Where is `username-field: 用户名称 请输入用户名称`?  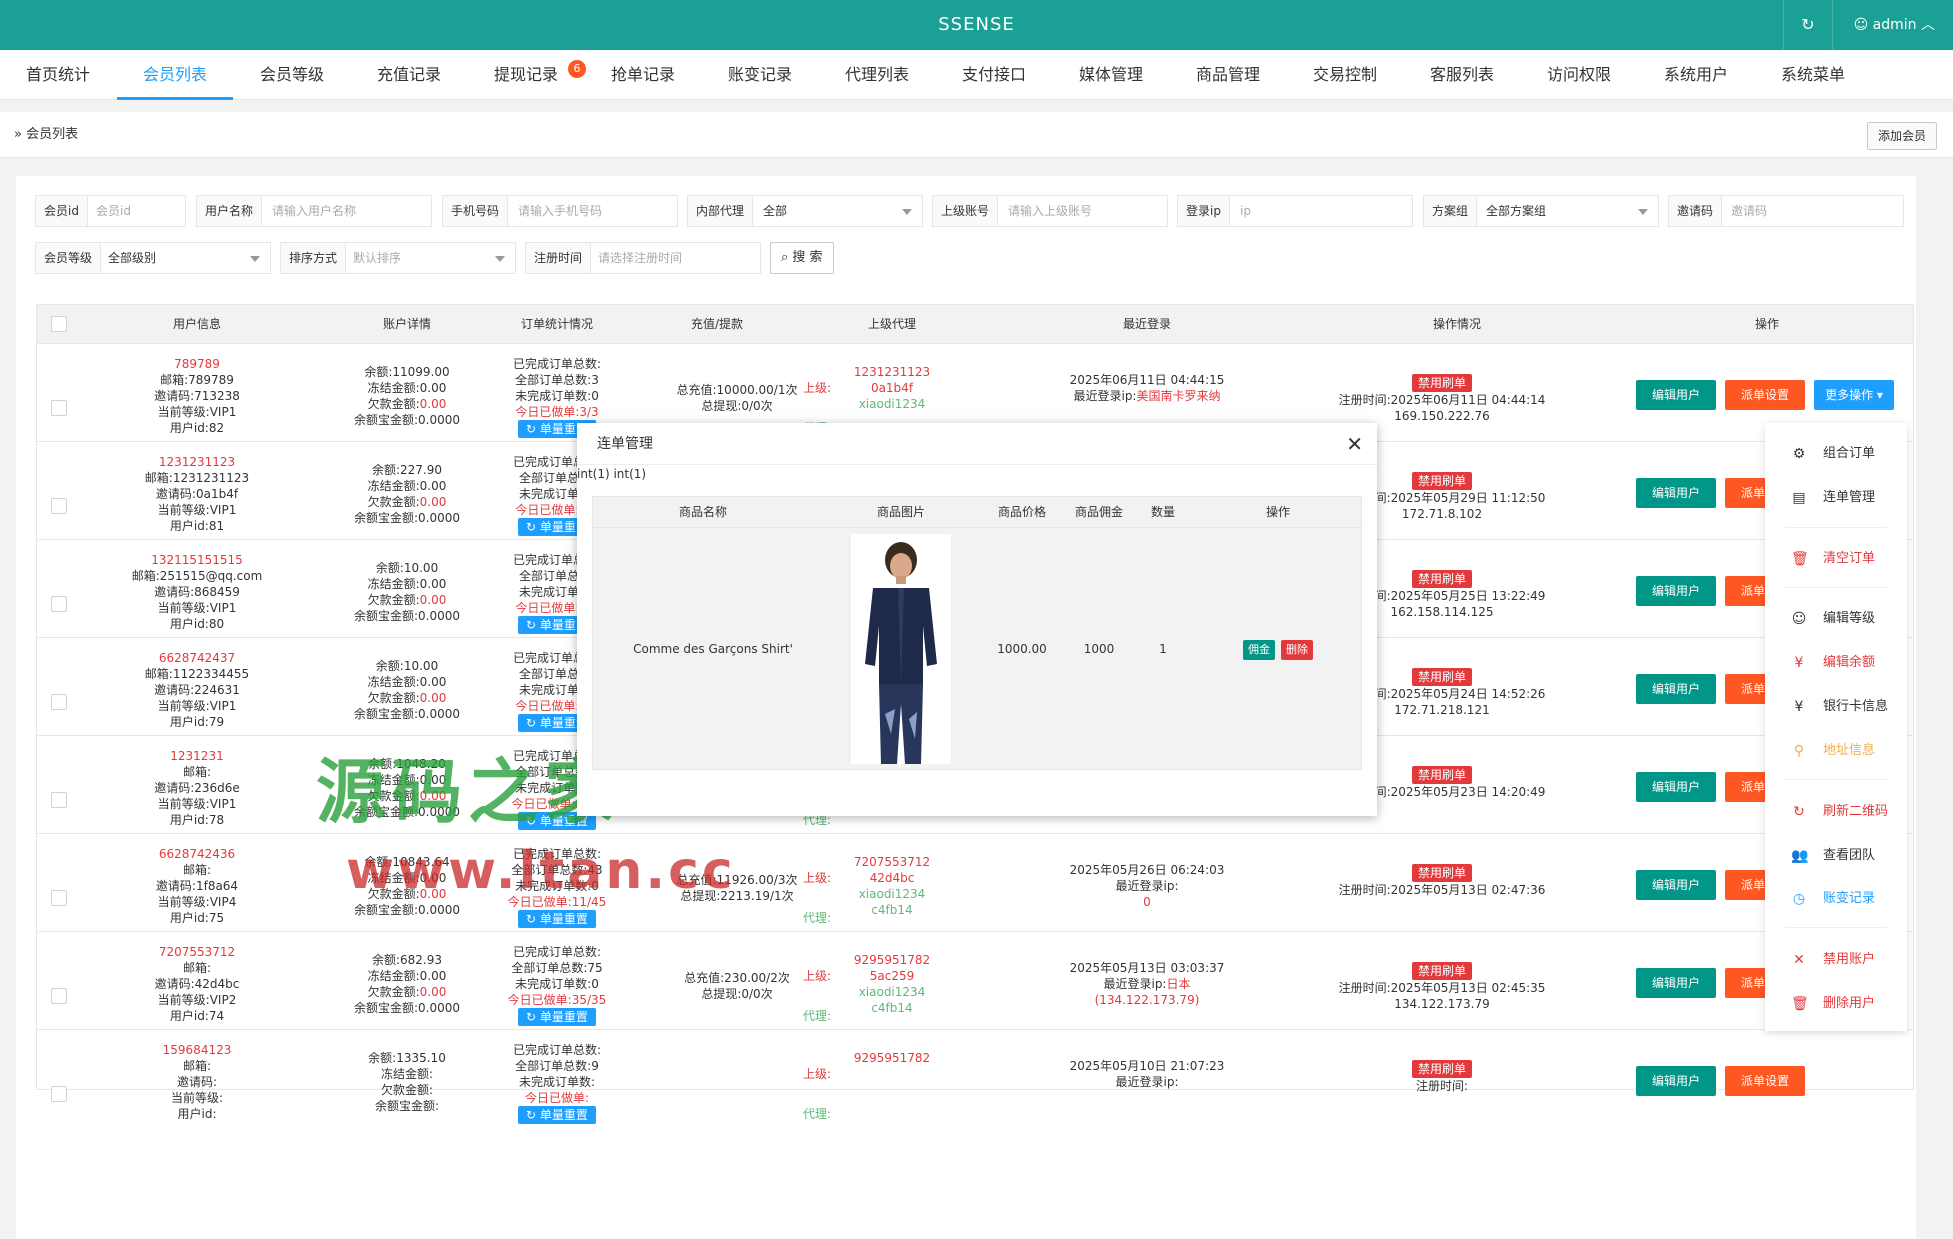
username-field: 用户名称 请输入用户名称 is located at coordinates (314, 211).